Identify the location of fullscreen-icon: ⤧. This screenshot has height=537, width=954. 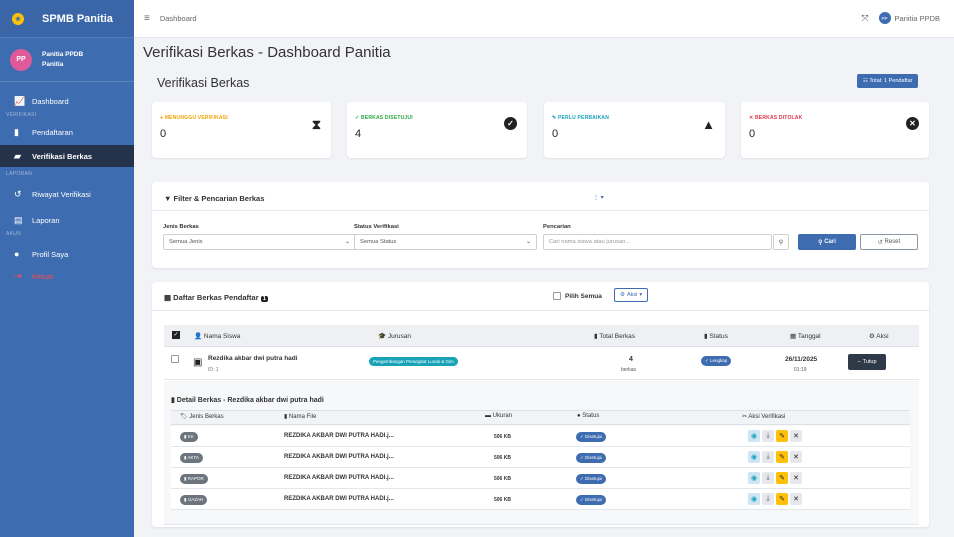
(864, 18).